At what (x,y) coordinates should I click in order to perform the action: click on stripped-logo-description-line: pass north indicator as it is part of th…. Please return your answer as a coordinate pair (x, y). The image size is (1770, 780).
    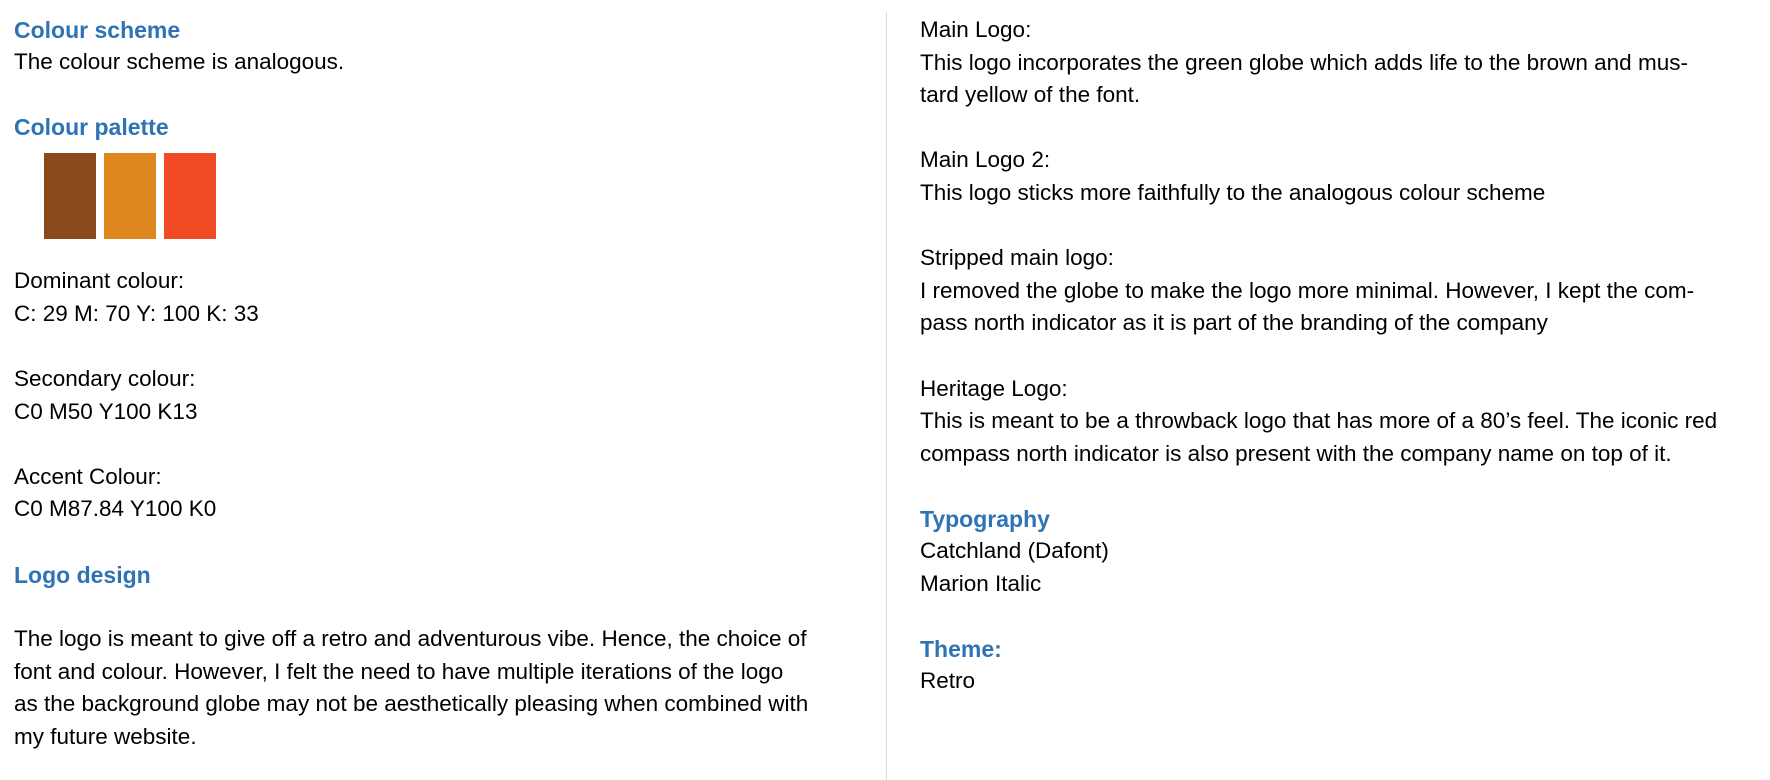
    Looking at the image, I should click on (1234, 323).